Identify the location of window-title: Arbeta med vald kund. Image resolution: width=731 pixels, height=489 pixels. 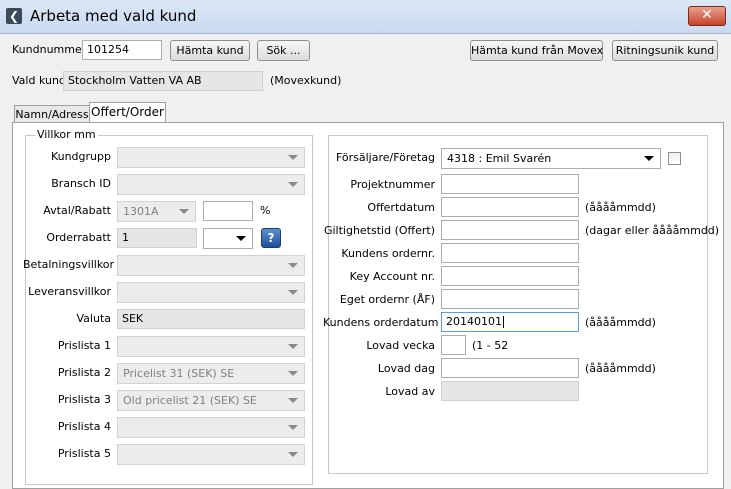
(113, 16).